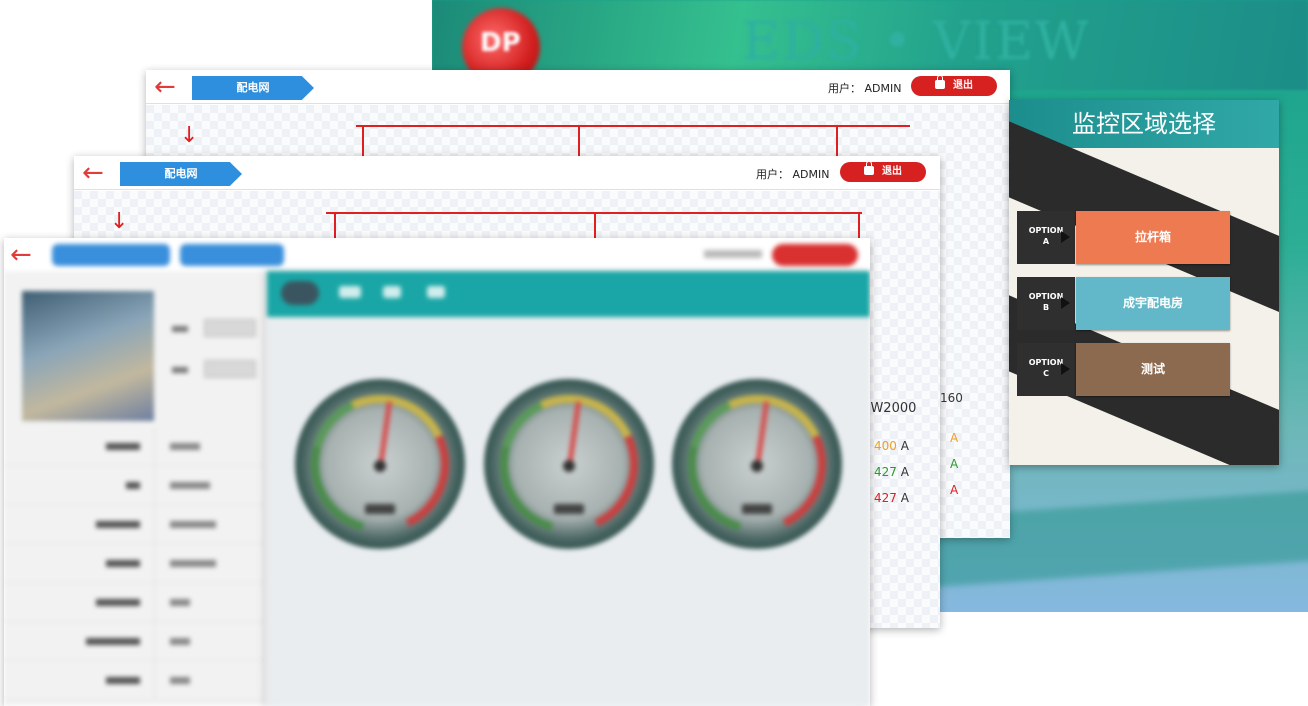 The image size is (1308, 706). Describe the element at coordinates (916, 42) in the screenshot. I see `eds-view-title: EDS • VIEW` at that location.